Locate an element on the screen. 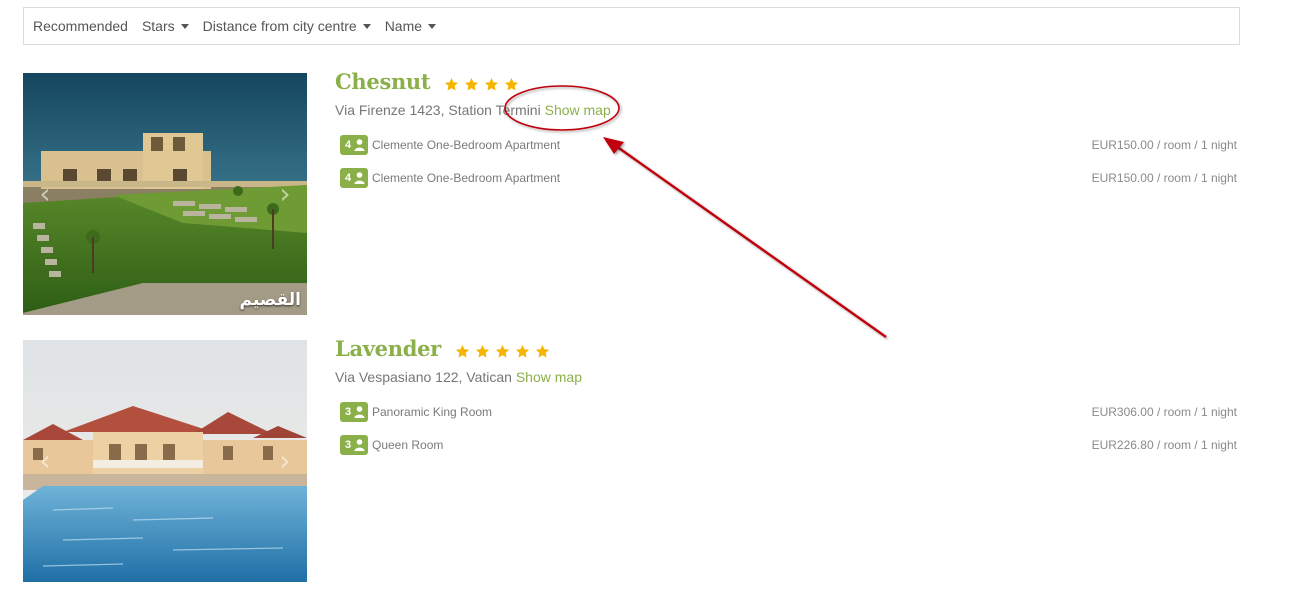  sort-stars-dropdown: Stars is located at coordinates (165, 26).